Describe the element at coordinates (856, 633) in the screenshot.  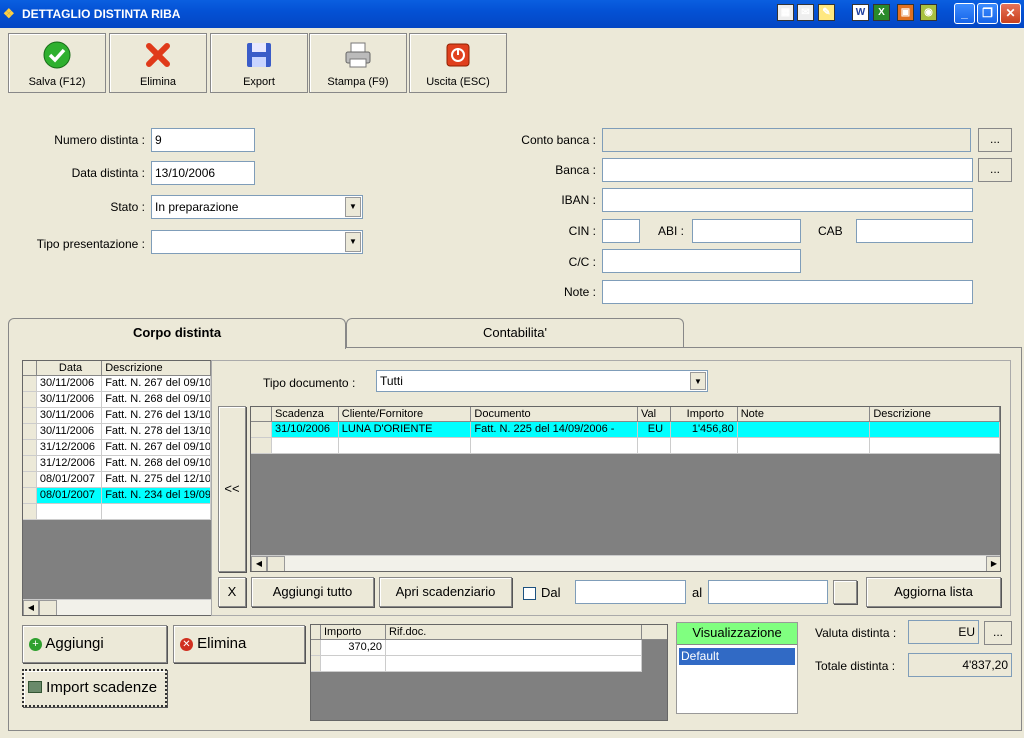
I see `valuta-label: Valuta distinta :` at that location.